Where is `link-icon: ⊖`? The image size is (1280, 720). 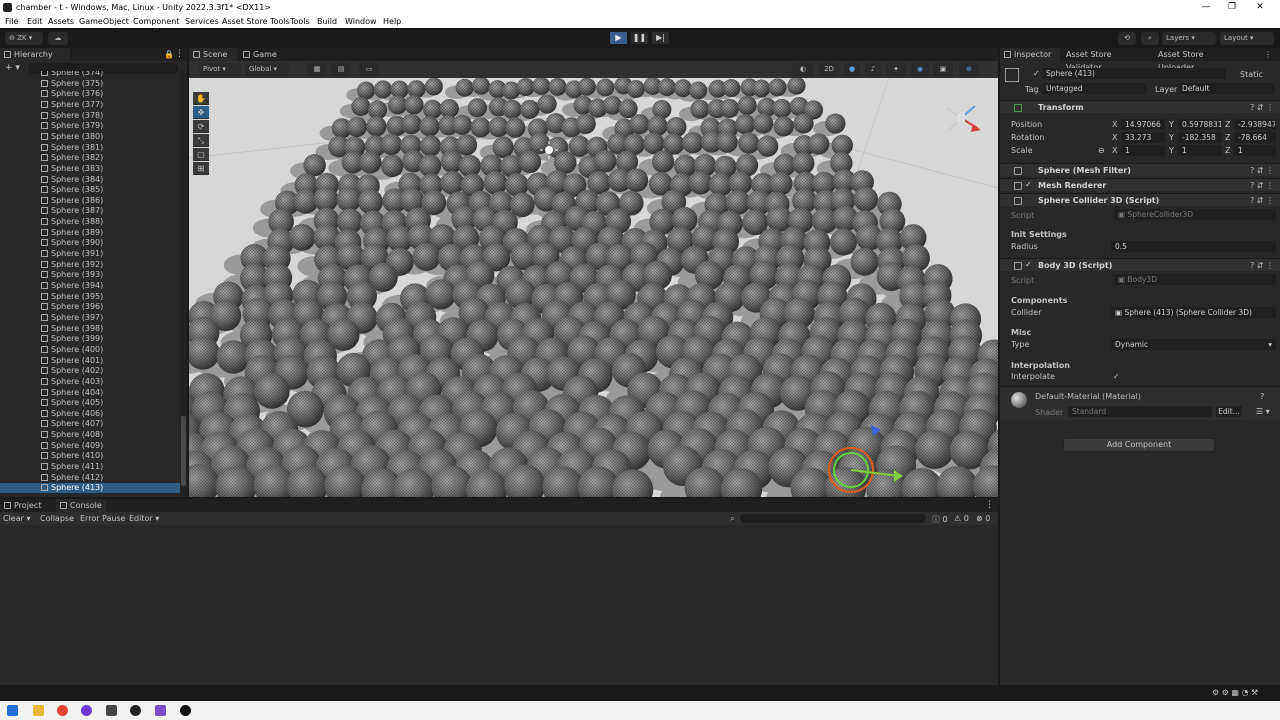 link-icon: ⊖ is located at coordinates (1101, 150).